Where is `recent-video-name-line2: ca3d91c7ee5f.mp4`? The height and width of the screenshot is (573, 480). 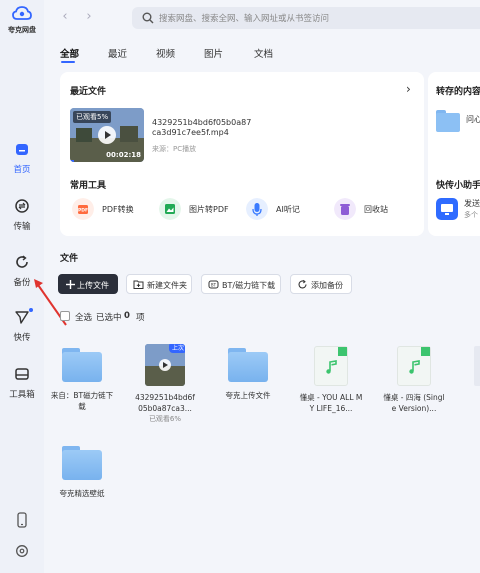
recent-video-name-line2: ca3d91c7ee5f.mp4 is located at coordinates (190, 132).